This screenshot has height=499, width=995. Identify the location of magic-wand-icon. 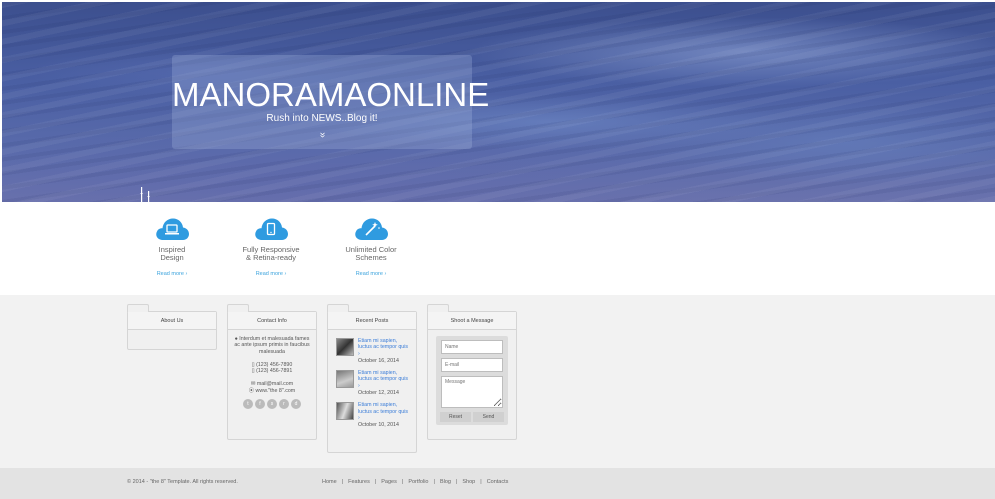
(371, 229).